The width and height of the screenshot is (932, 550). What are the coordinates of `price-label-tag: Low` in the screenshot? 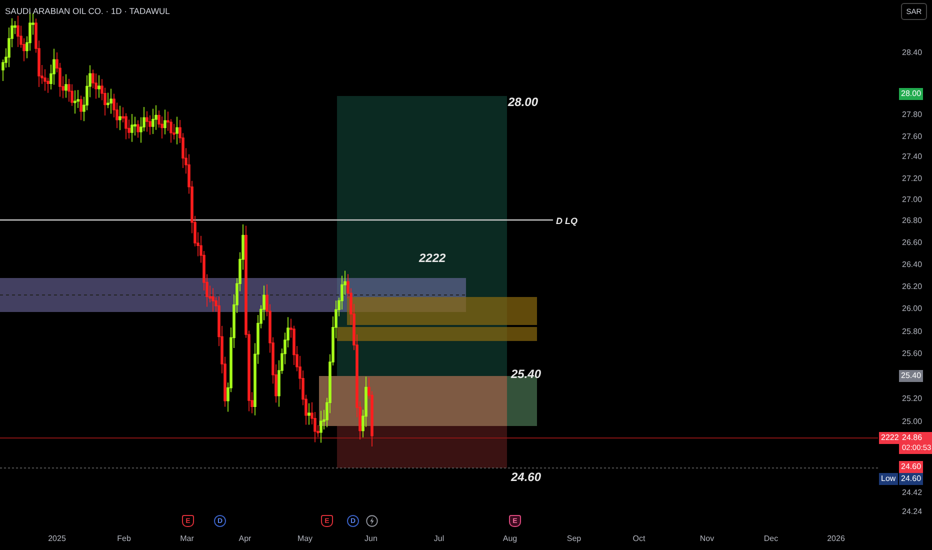 It's located at (888, 479).